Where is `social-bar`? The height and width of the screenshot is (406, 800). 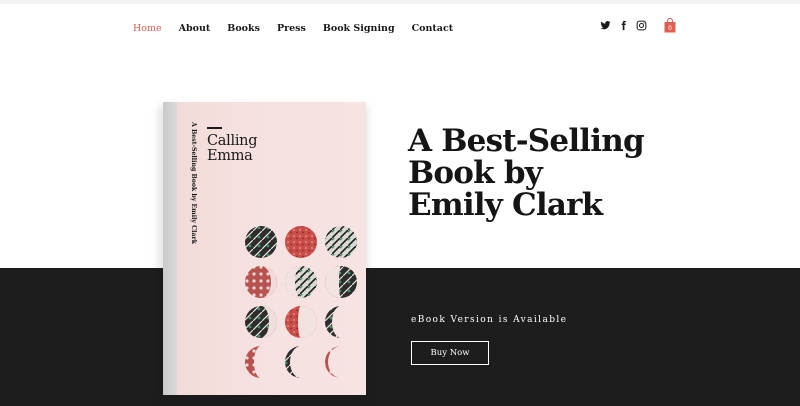
social-bar is located at coordinates (623, 25).